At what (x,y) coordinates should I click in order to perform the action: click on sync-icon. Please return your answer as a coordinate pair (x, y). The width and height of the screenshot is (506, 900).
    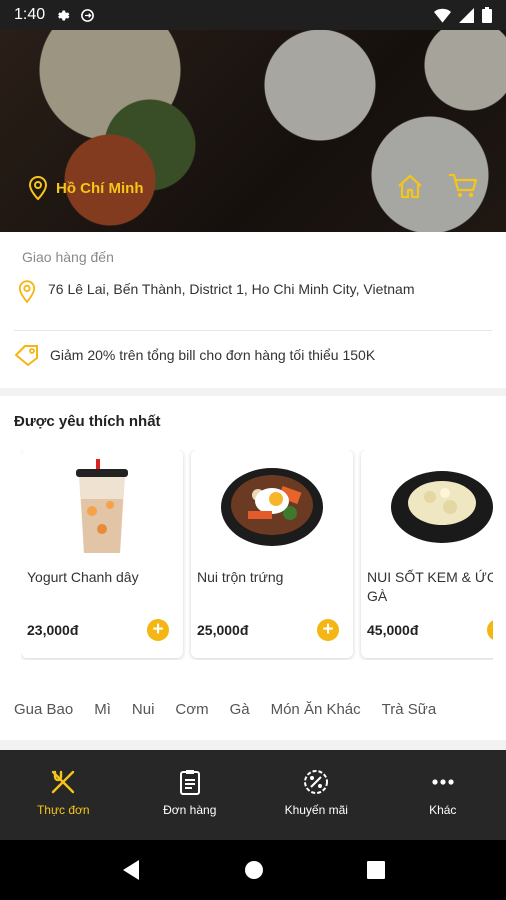
    Looking at the image, I should click on (88, 15).